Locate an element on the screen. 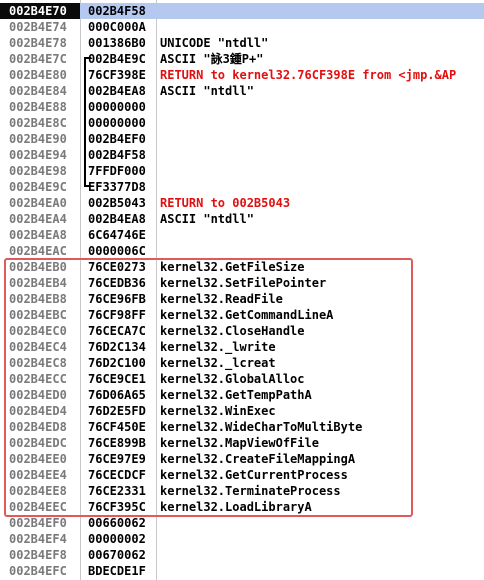  stack-comment: RETURN to 002B5043 is located at coordinates (225, 203).